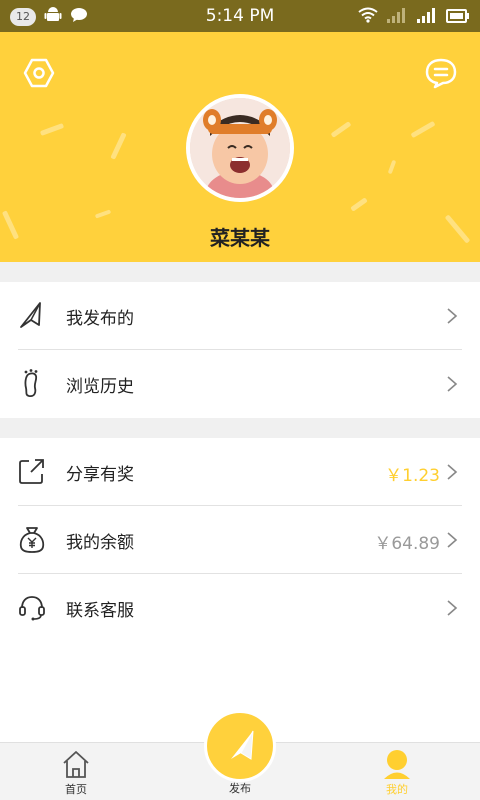 Image resolution: width=480 pixels, height=800 pixels. I want to click on menu-item-share-reward: 分享有奖 ￥1.23, so click(240, 472).